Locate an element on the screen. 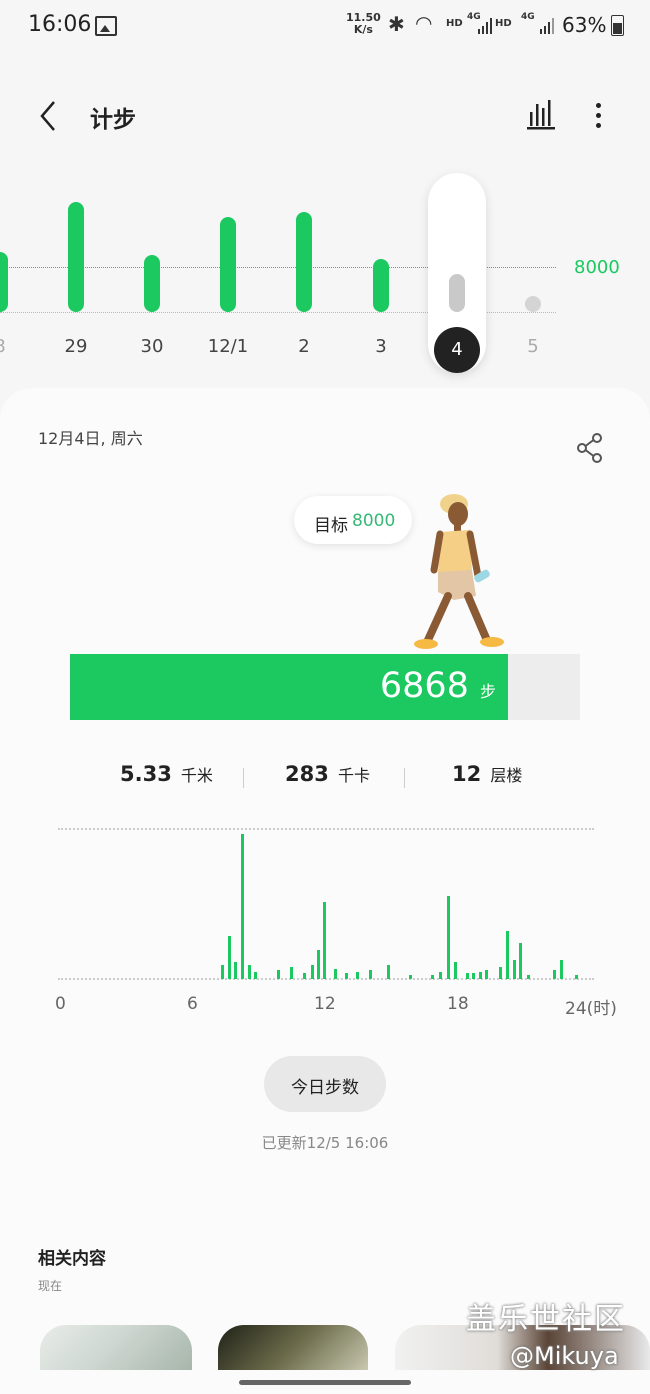 The width and height of the screenshot is (650, 1394). steps-progress-bar: 6868 步 is located at coordinates (325, 687).